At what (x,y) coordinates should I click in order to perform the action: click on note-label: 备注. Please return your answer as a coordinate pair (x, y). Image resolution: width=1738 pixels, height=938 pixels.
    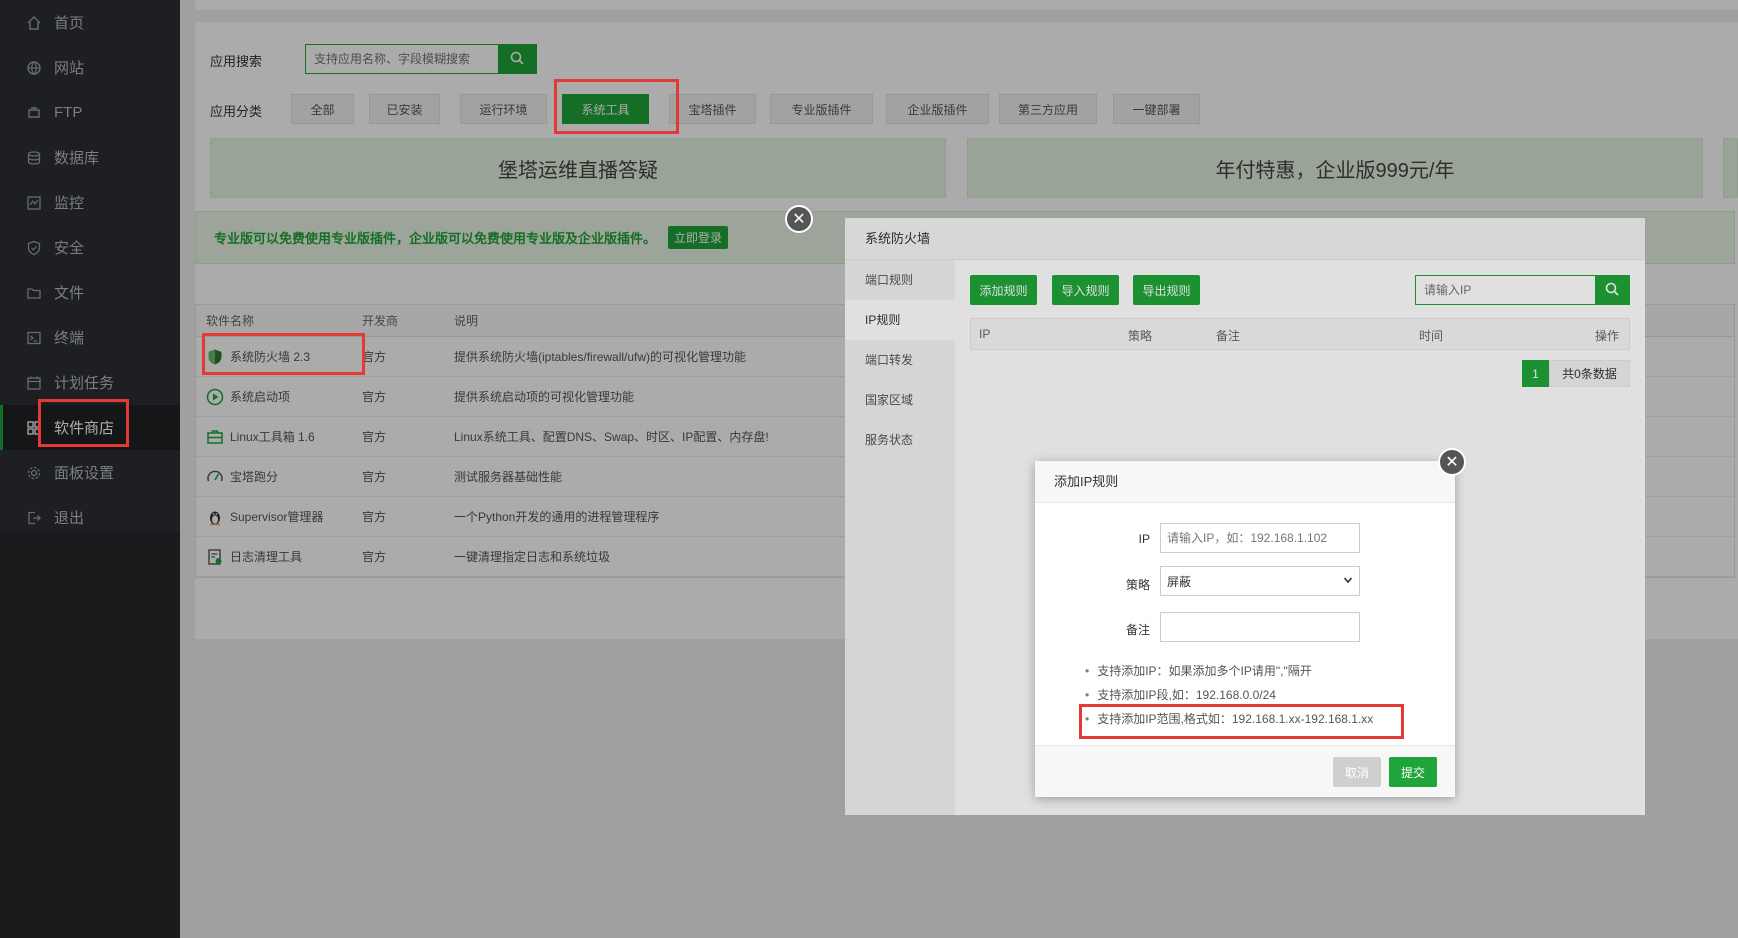
    Looking at the image, I should click on (1137, 630).